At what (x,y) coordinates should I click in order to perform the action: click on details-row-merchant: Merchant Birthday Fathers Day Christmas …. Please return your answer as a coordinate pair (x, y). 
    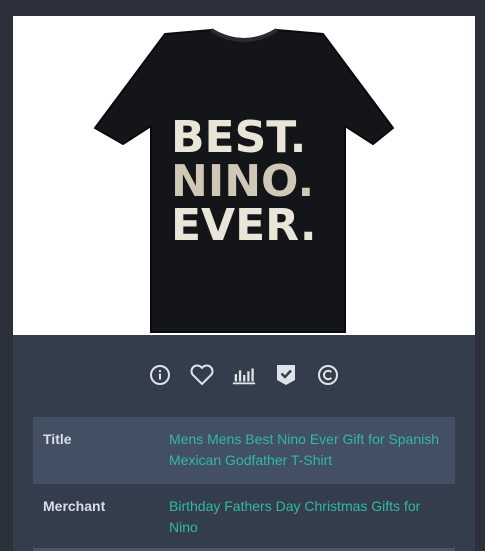
    Looking at the image, I should click on (244, 517).